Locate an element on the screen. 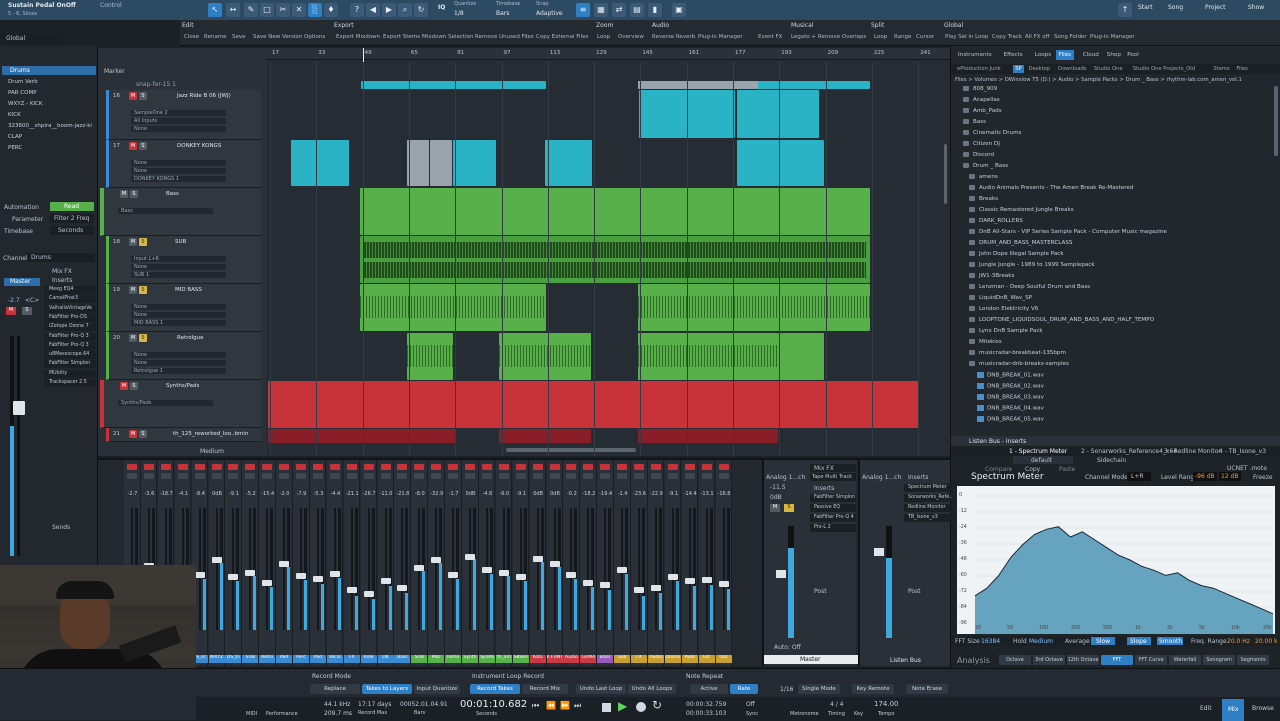  folder-select: Bass is located at coordinates (165, 211).